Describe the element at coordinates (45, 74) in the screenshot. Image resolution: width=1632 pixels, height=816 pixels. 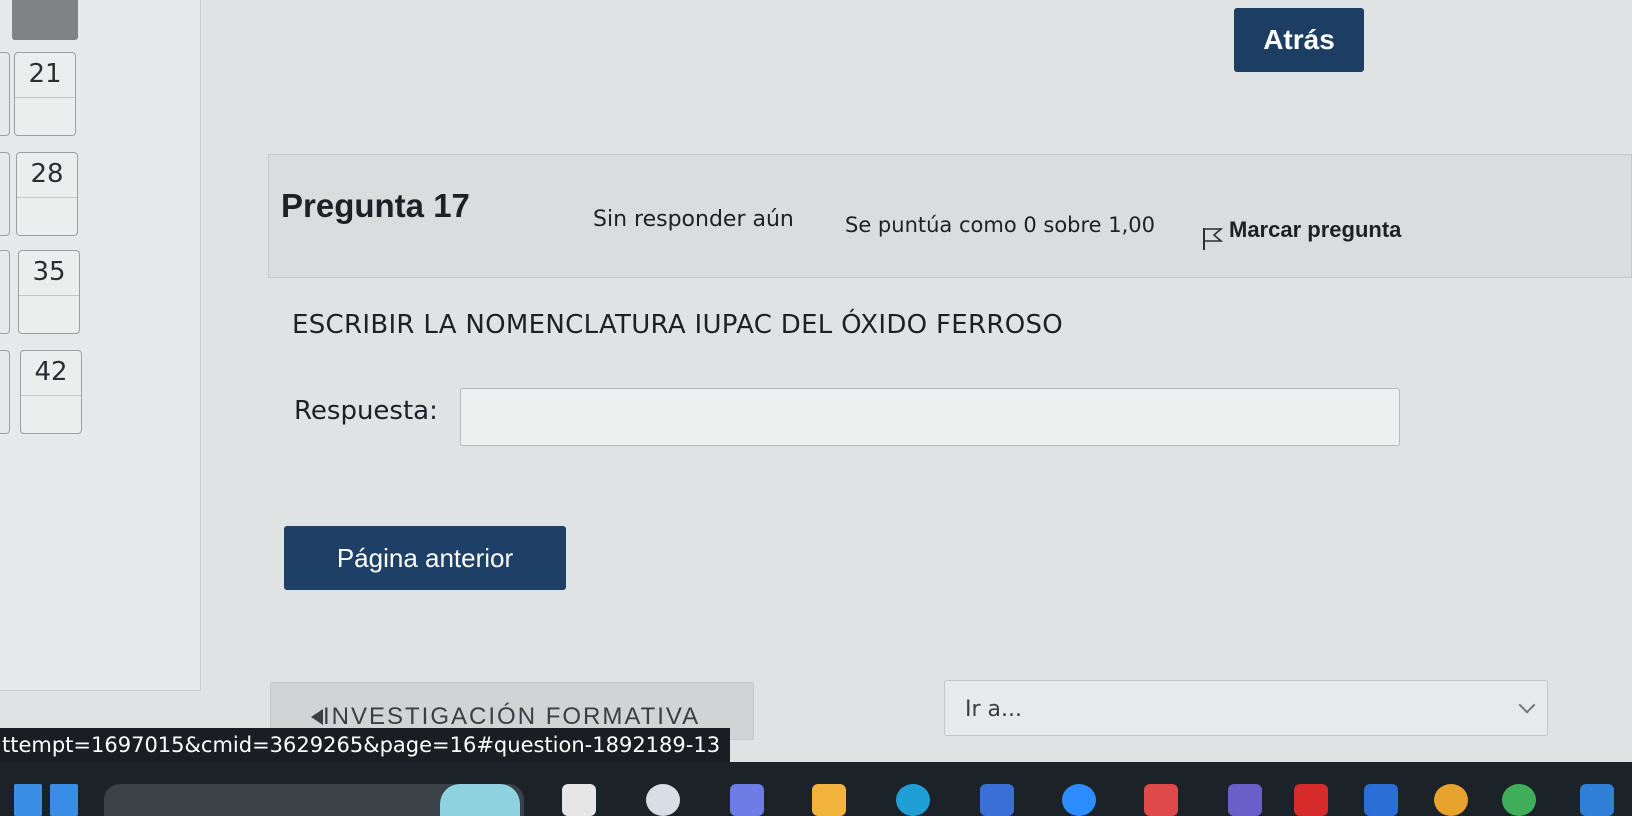
I see `question-number: 21` at that location.